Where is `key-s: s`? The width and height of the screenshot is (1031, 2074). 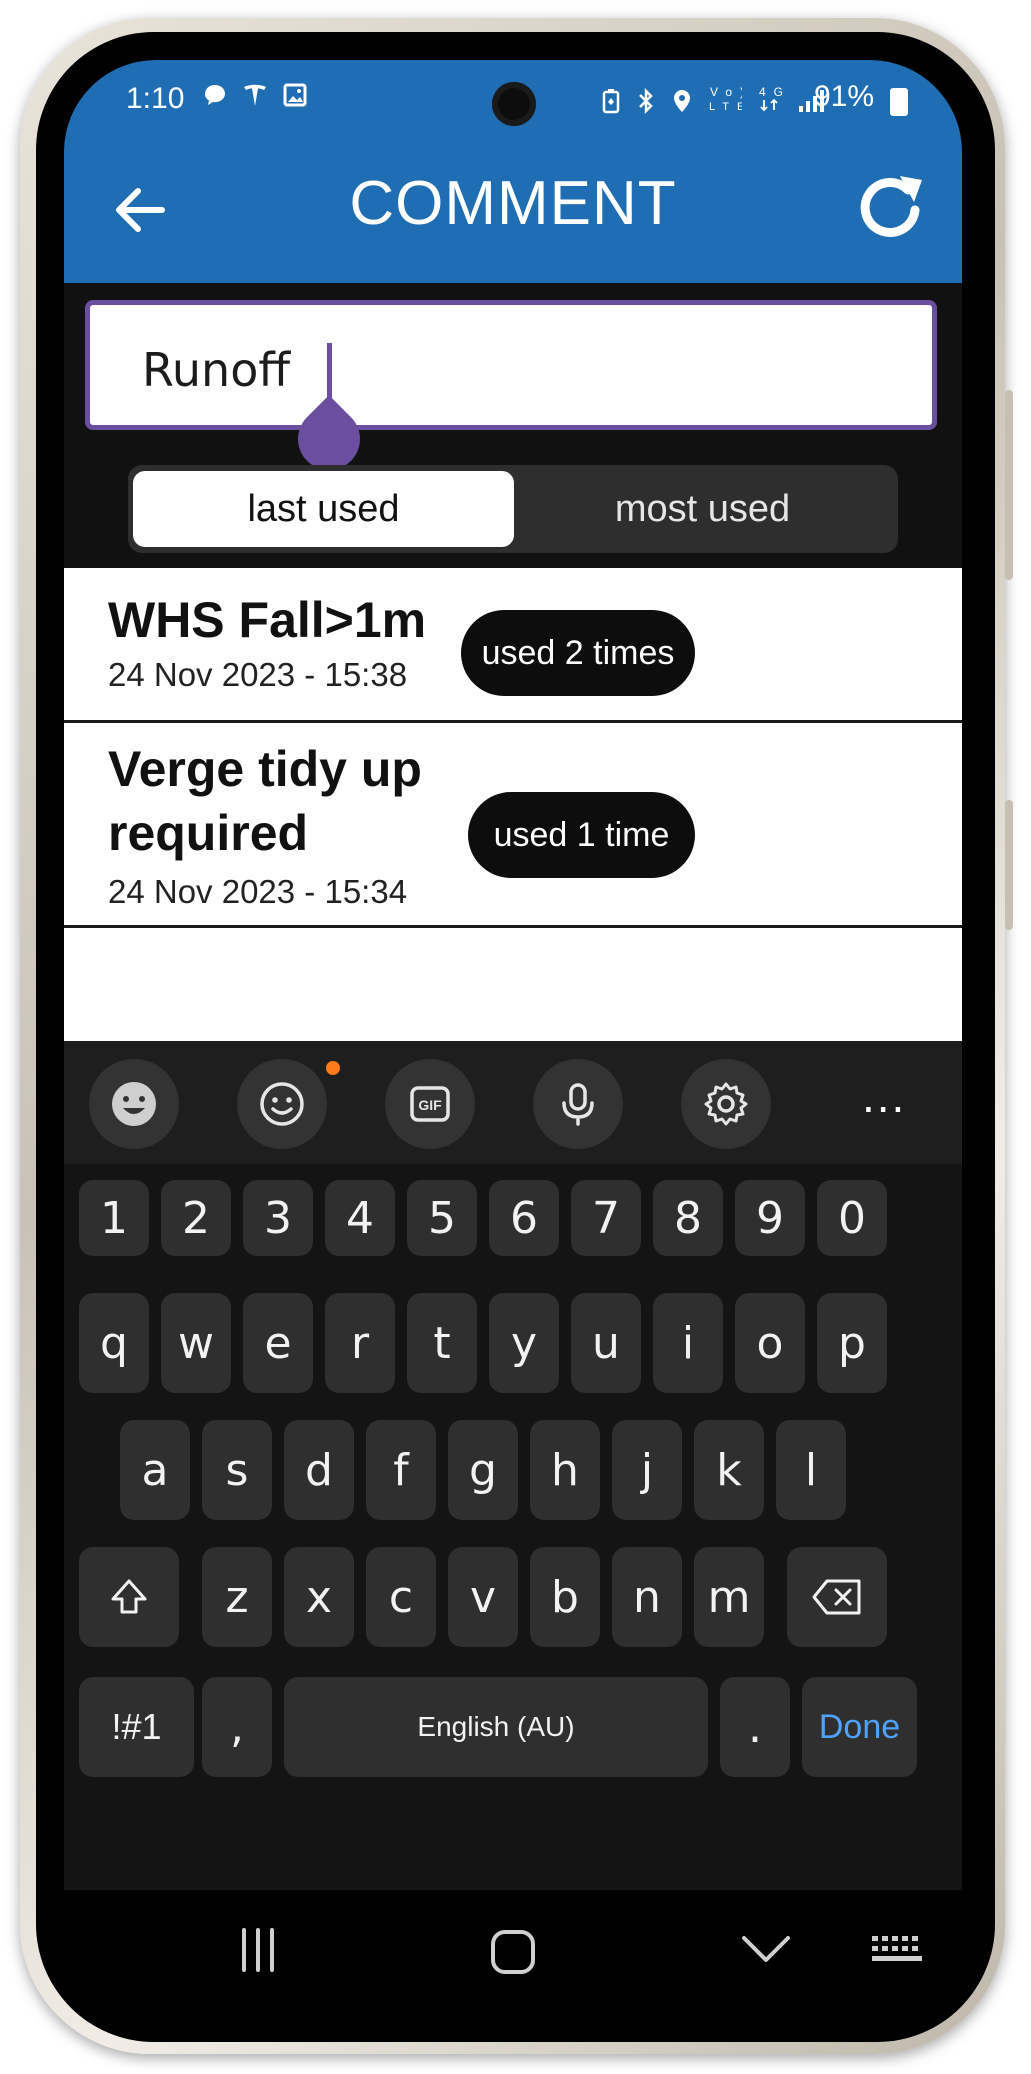 key-s: s is located at coordinates (237, 1470).